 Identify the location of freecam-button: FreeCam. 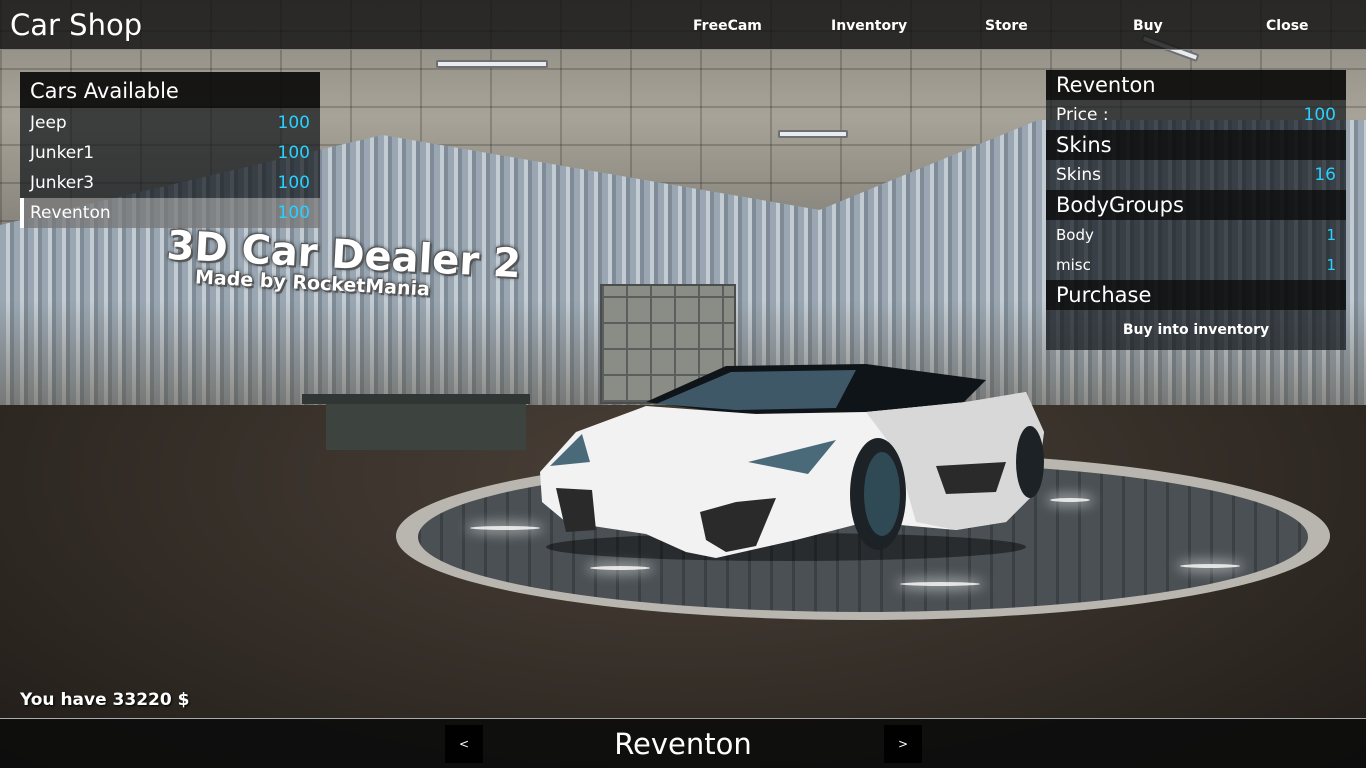
(727, 26).